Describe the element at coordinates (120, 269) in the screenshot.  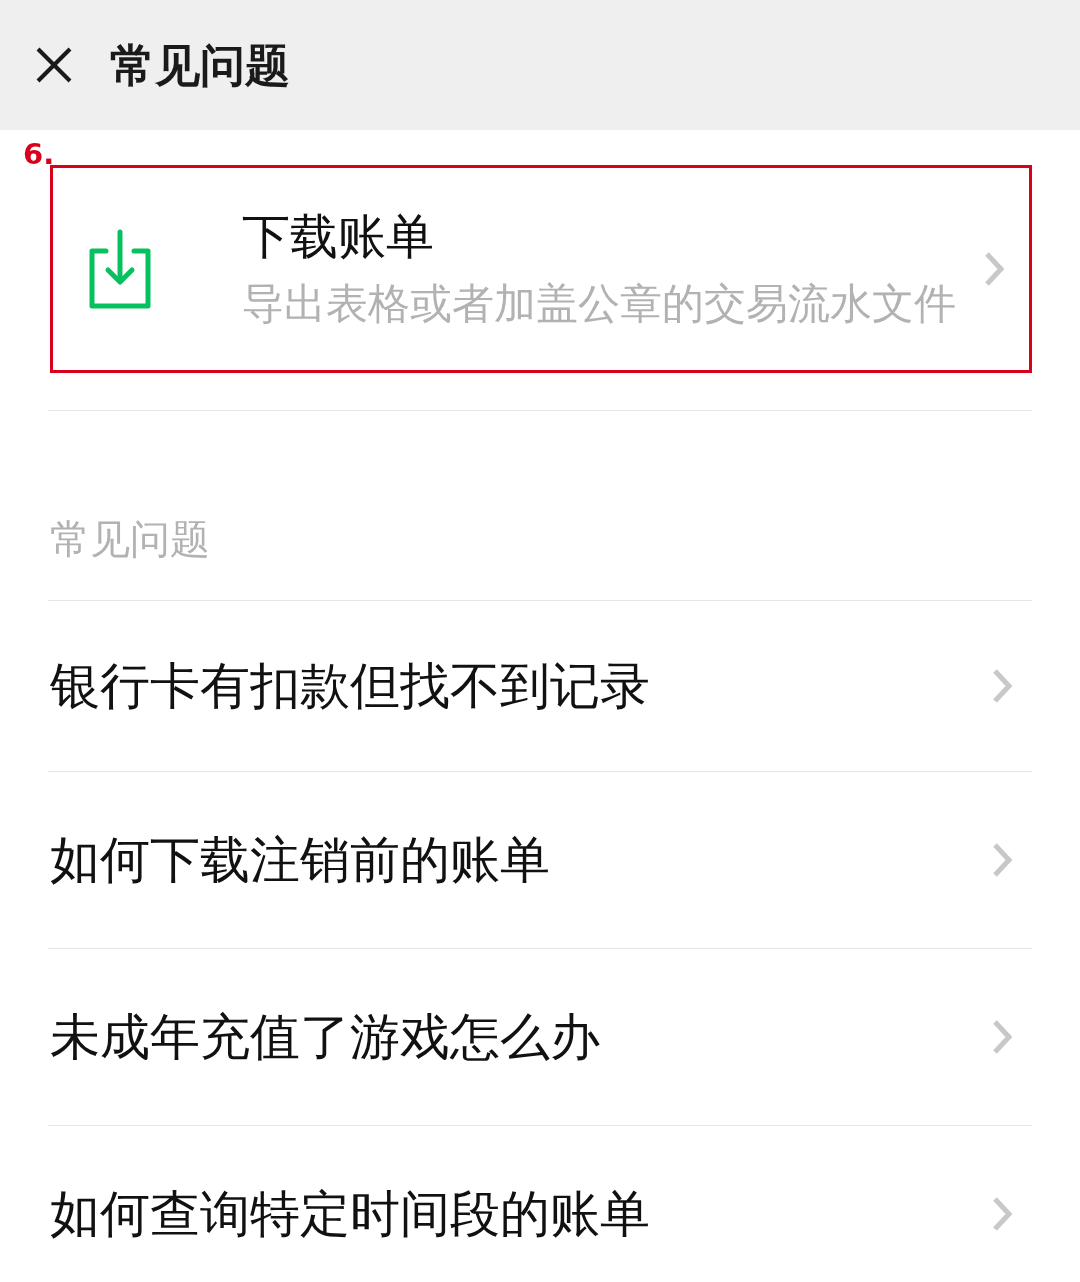
I see `download-icon` at that location.